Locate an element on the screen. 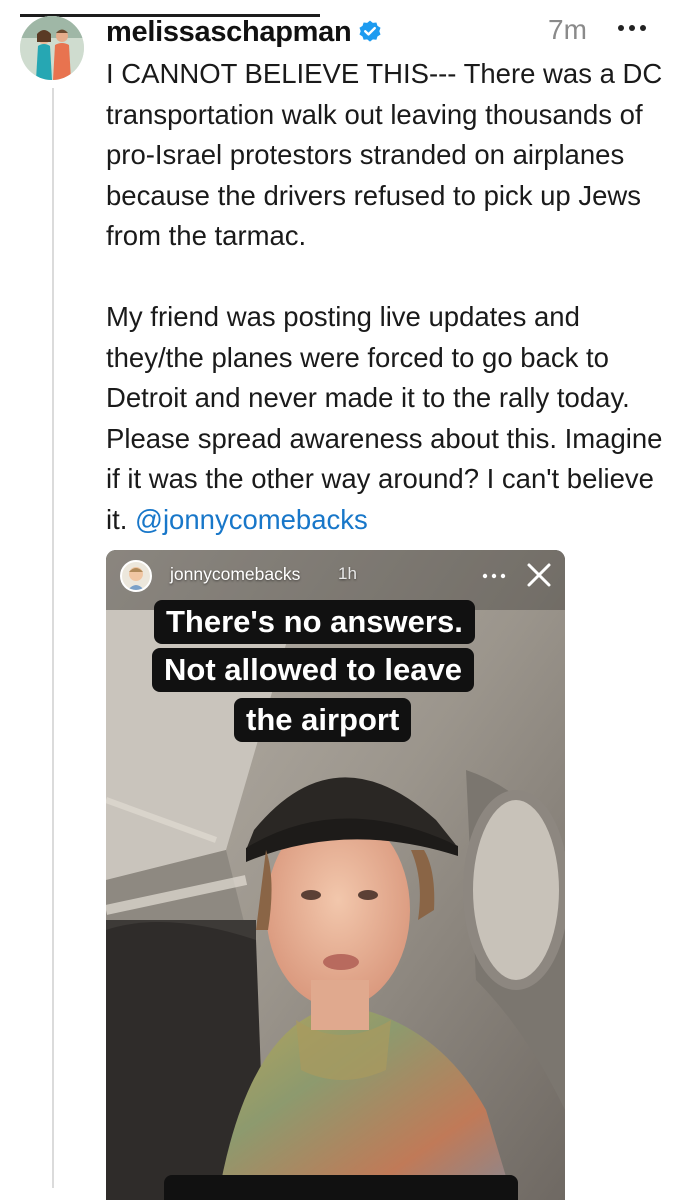  verified-badge-icon is located at coordinates (370, 31).